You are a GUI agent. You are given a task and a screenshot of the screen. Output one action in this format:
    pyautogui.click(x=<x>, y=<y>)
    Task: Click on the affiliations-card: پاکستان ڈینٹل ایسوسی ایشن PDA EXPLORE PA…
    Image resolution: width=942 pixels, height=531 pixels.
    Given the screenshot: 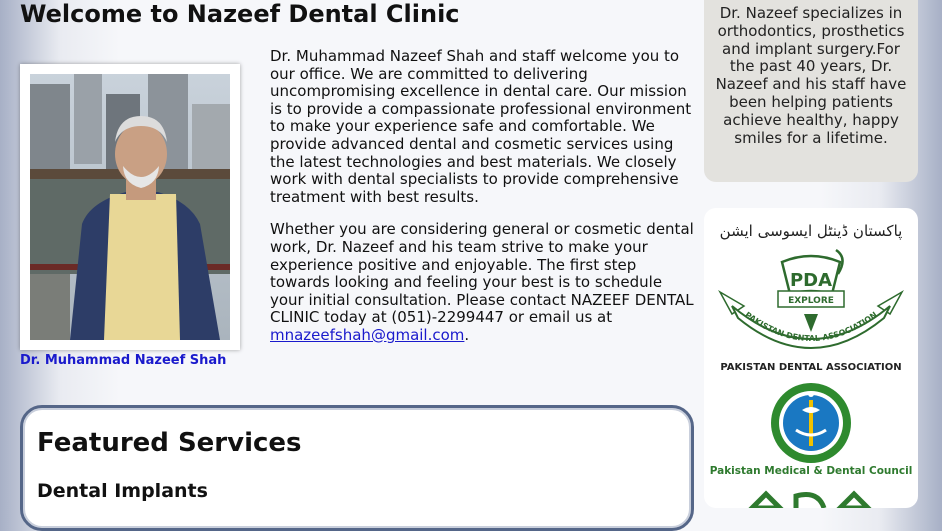 What is the action you would take?
    pyautogui.click(x=811, y=358)
    